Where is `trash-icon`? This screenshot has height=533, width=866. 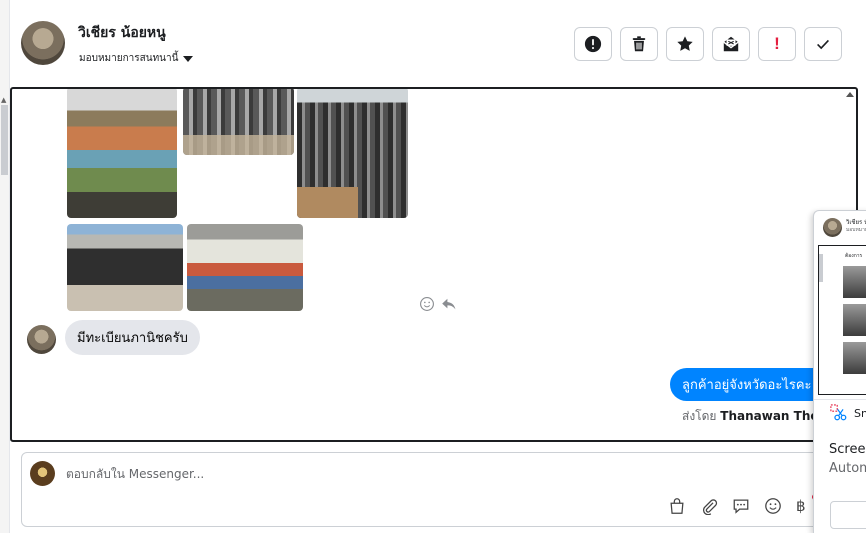 trash-icon is located at coordinates (639, 44).